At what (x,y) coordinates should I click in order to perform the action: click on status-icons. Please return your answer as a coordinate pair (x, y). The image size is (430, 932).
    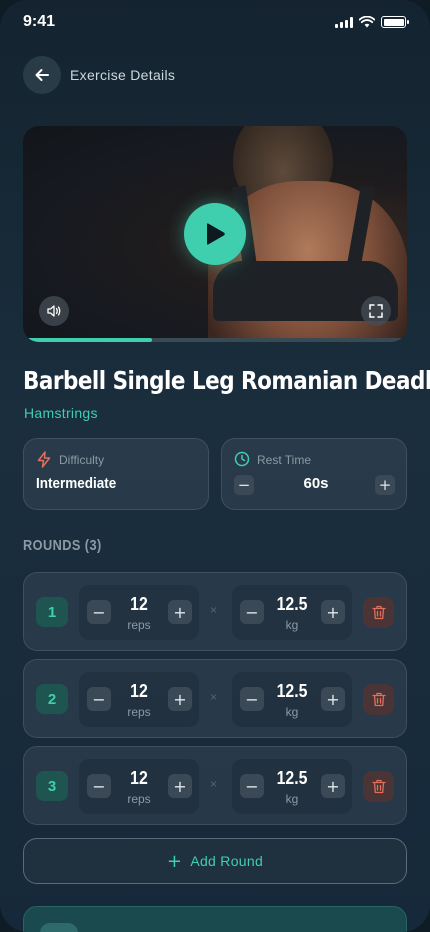
    Looking at the image, I should click on (372, 22).